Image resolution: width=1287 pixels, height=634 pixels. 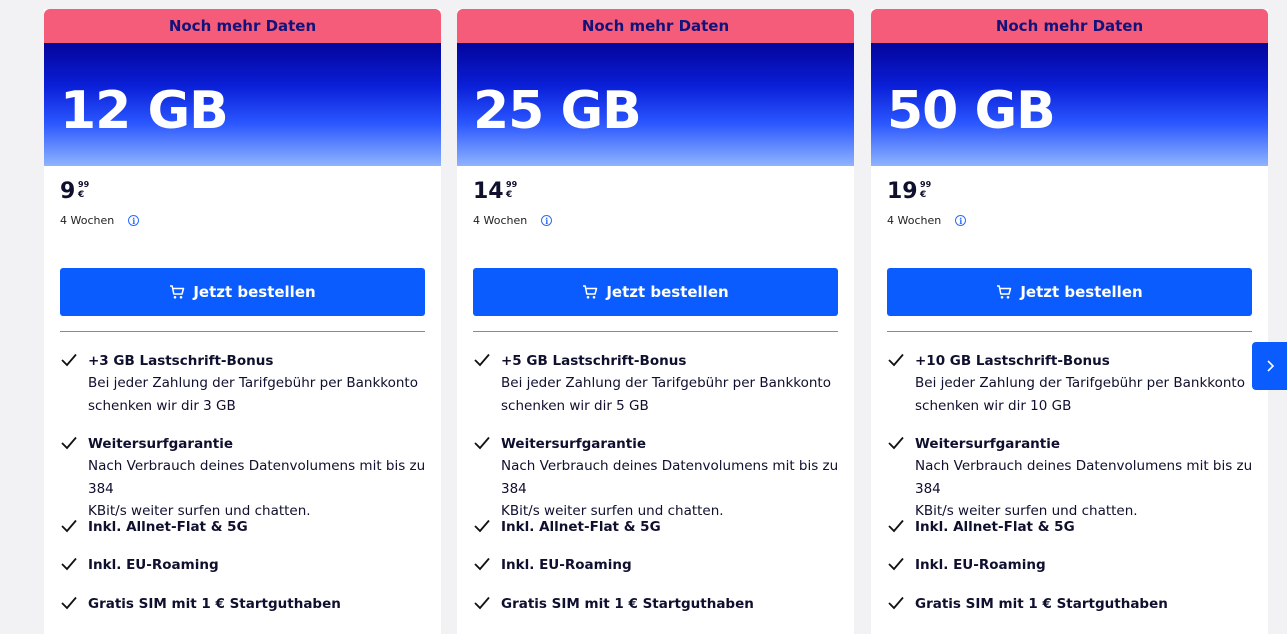 I want to click on price-integer: 14, so click(x=488, y=191).